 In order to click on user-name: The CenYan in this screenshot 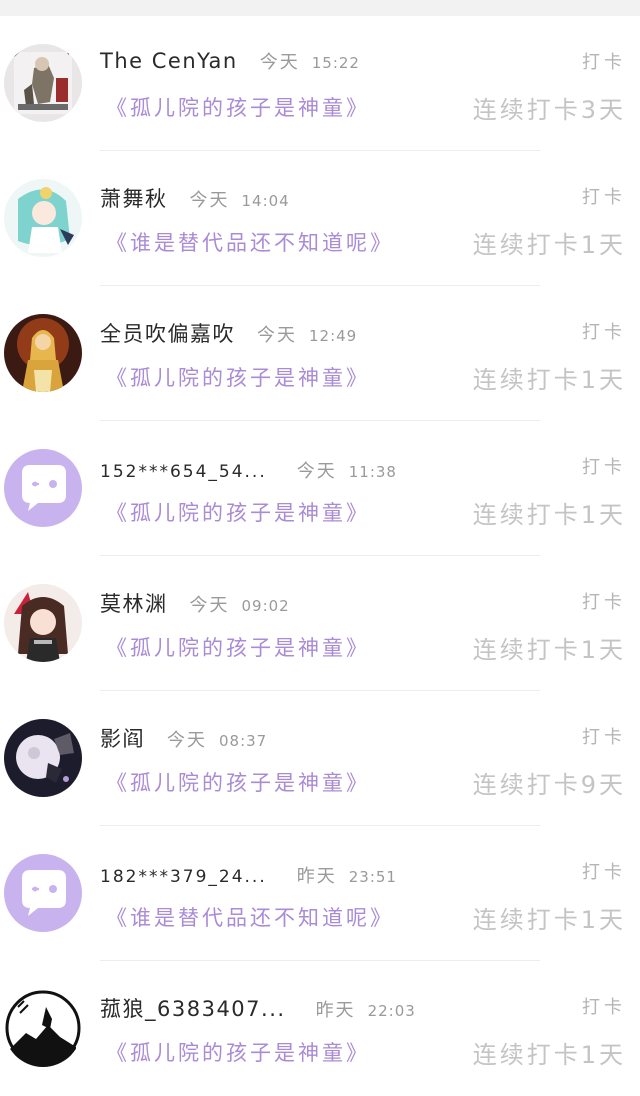, I will do `click(169, 61)`.